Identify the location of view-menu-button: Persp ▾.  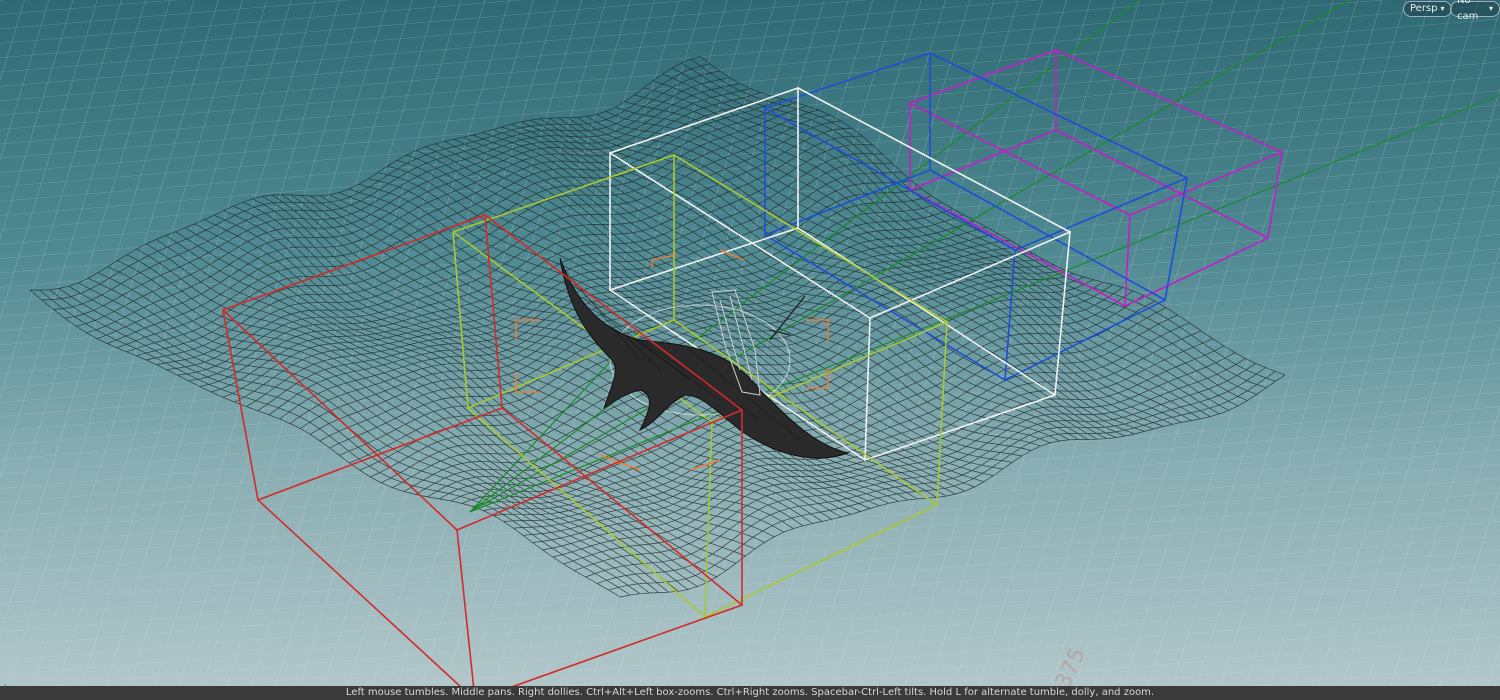
(1427, 9).